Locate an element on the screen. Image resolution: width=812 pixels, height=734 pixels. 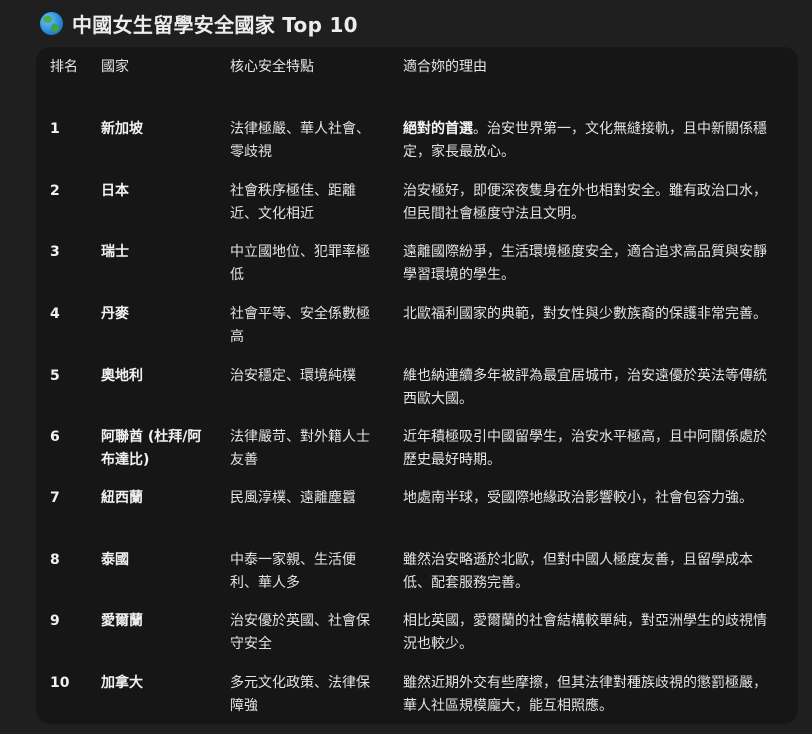
country-cell: 瑞士 is located at coordinates (115, 252).